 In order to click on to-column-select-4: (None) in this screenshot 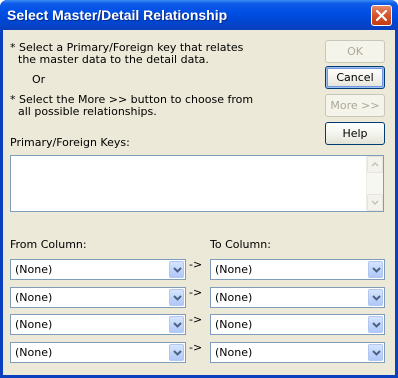, I will do `click(297, 352)`.